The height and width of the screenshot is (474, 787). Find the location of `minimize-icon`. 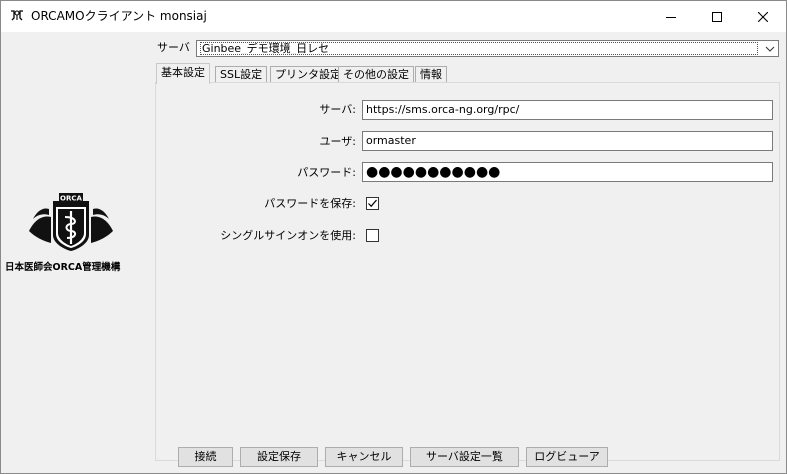

minimize-icon is located at coordinates (671, 17).